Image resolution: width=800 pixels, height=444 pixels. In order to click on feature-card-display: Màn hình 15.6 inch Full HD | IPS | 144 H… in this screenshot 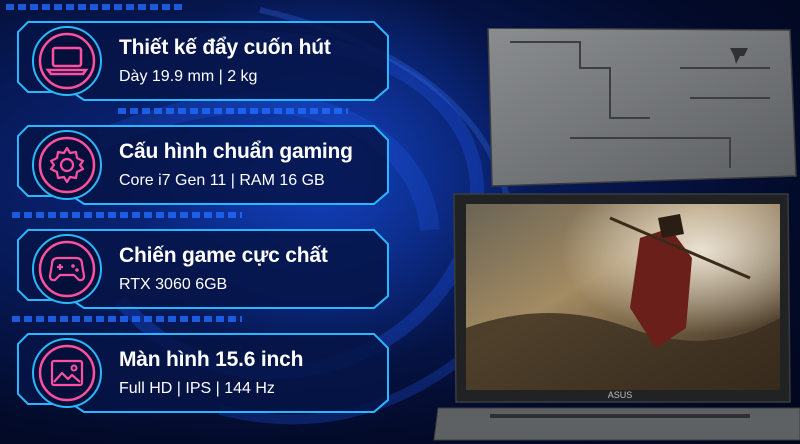, I will do `click(204, 372)`.